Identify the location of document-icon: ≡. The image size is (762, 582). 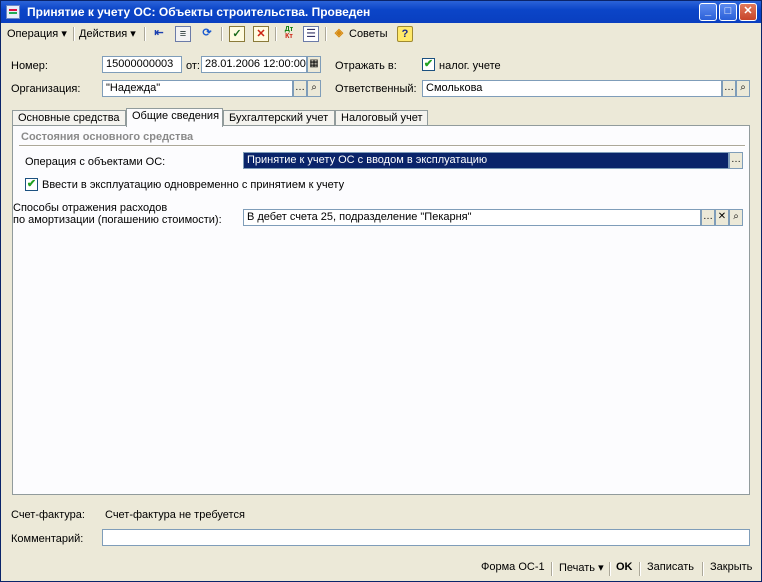
(183, 34).